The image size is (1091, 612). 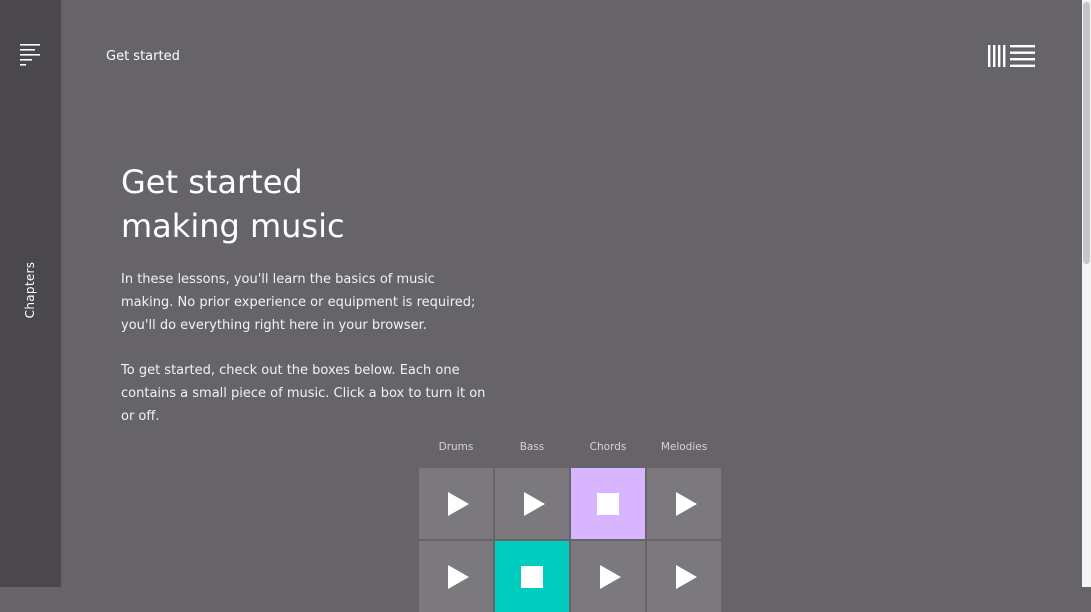 What do you see at coordinates (1086, 133) in the screenshot?
I see `scrollbar-thumb` at bounding box center [1086, 133].